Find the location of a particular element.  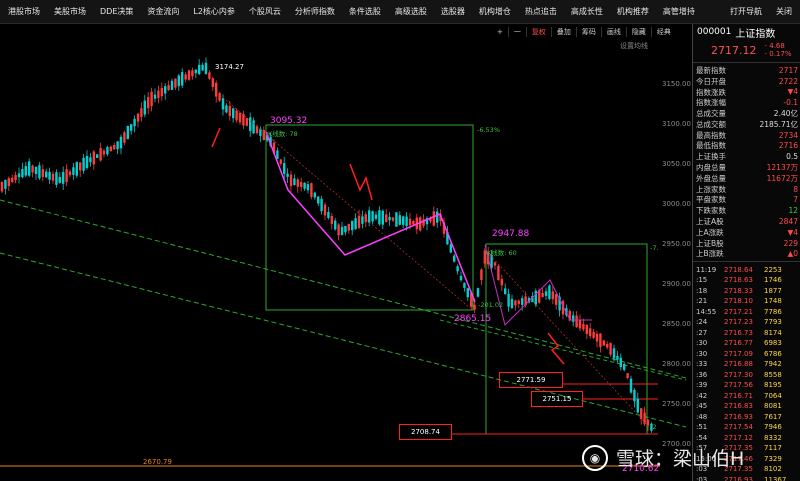

menu-right: 打开导航 关闭 is located at coordinates (762, 11).